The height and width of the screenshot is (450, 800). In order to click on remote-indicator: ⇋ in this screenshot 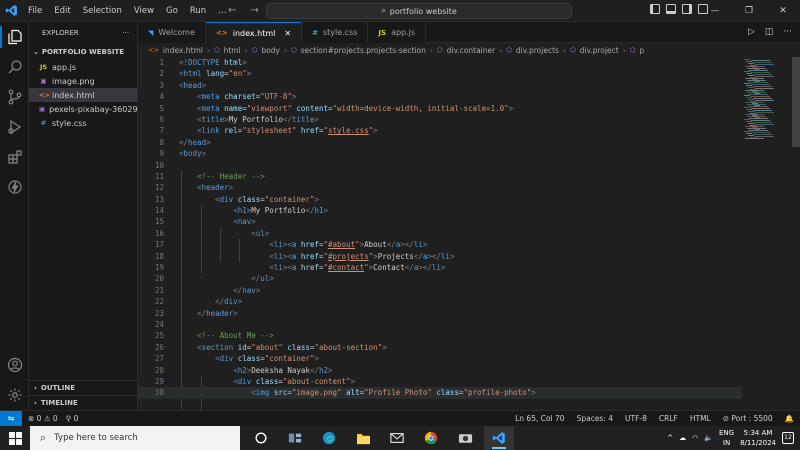, I will do `click(11, 418)`.